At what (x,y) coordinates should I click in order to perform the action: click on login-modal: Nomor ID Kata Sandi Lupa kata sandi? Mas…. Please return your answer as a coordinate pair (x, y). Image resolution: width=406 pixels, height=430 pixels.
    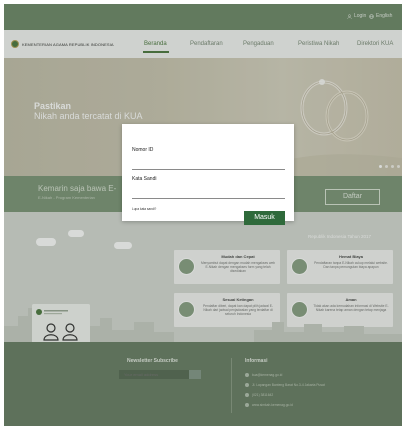
    Looking at the image, I should click on (208, 174).